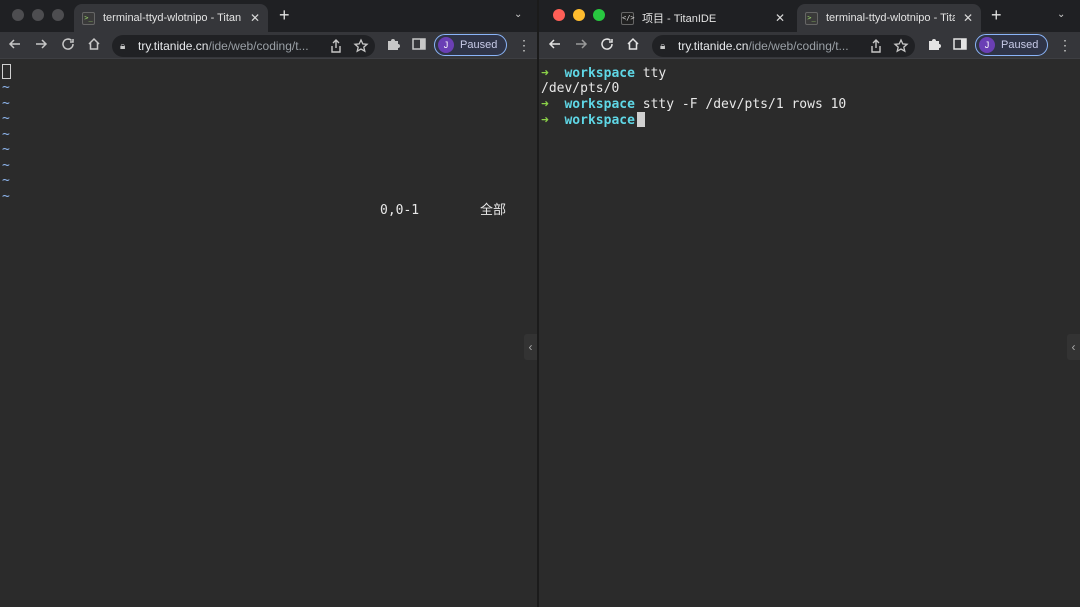 Image resolution: width=1080 pixels, height=607 pixels. I want to click on terminal-line-3: ➜ workspace stty -F /dev/pts/1 rows 10, so click(693, 105).